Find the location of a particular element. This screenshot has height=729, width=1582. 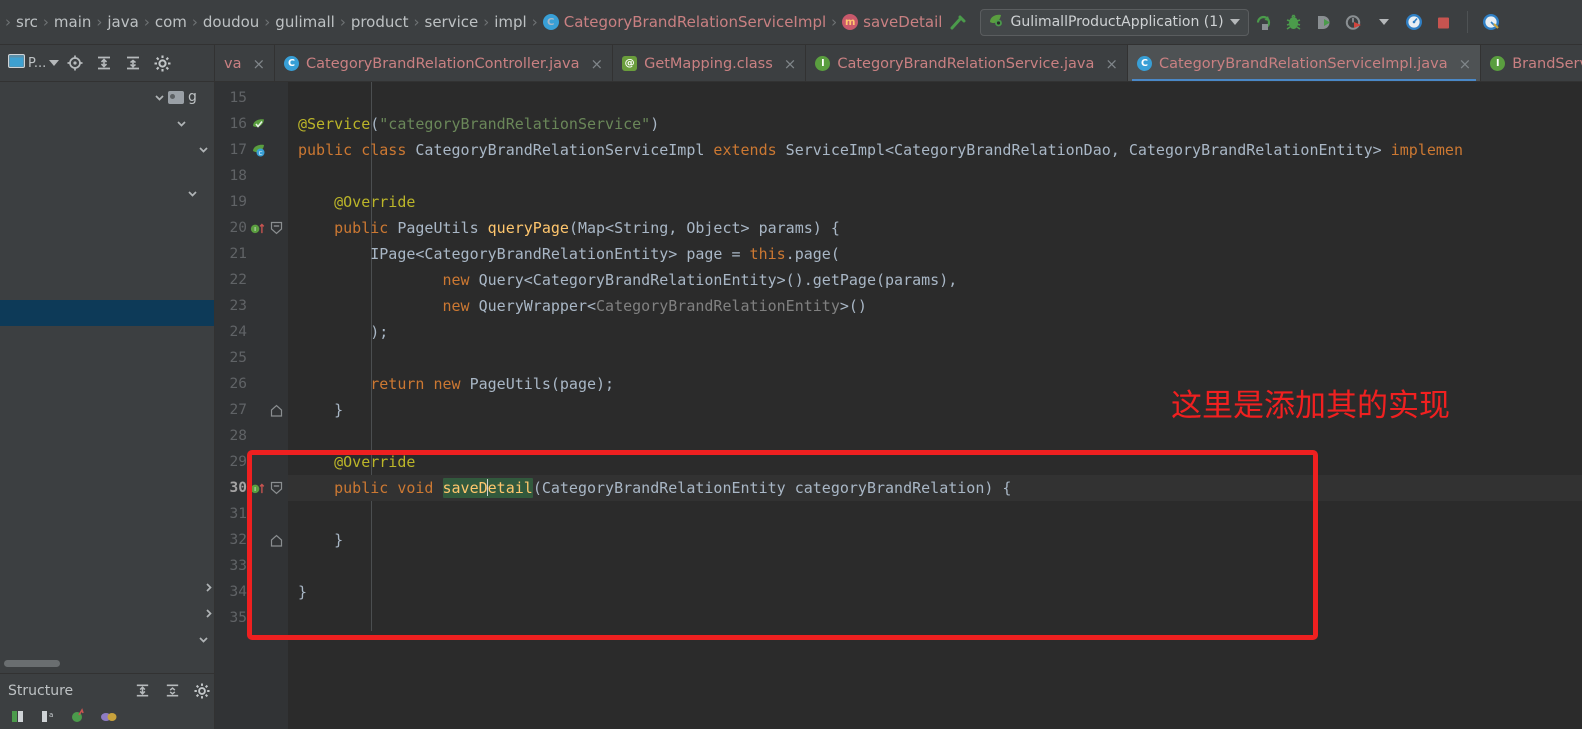

gutter-line: 30 I is located at coordinates (251, 488).